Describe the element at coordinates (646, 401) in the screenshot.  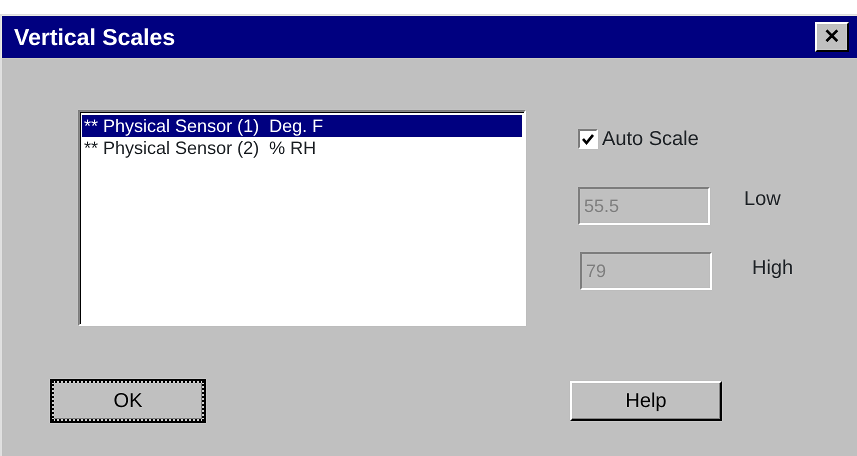
I see `help-button: Help` at that location.